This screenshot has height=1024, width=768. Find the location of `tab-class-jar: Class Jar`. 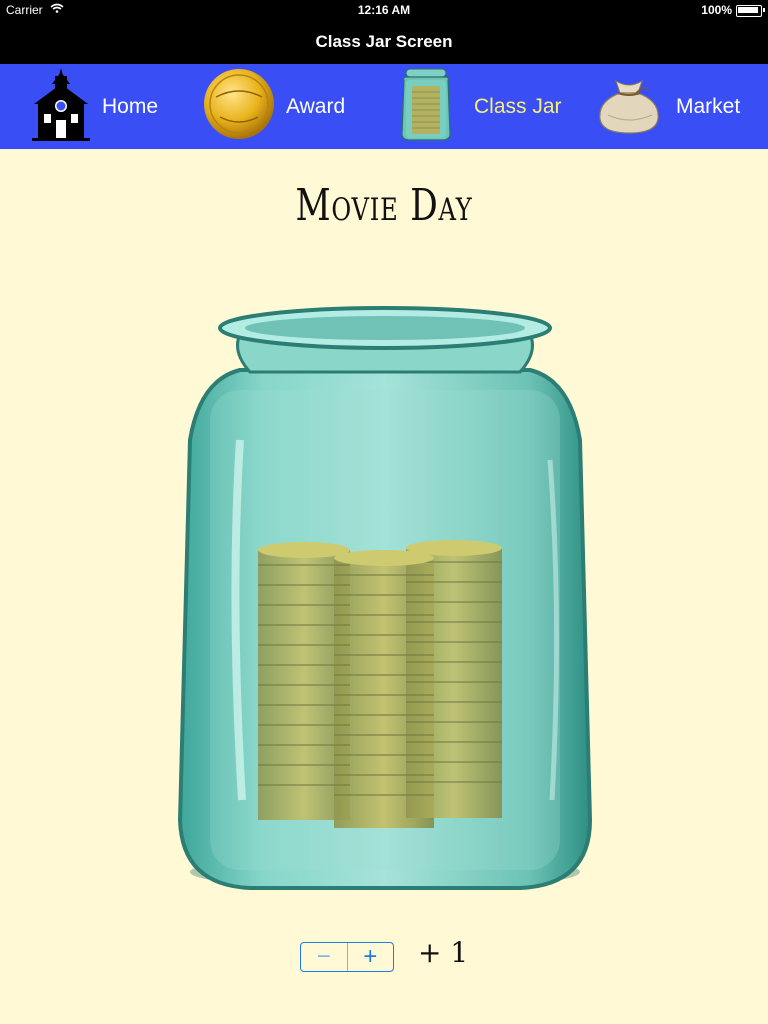

tab-class-jar: Class Jar is located at coordinates (480, 106).